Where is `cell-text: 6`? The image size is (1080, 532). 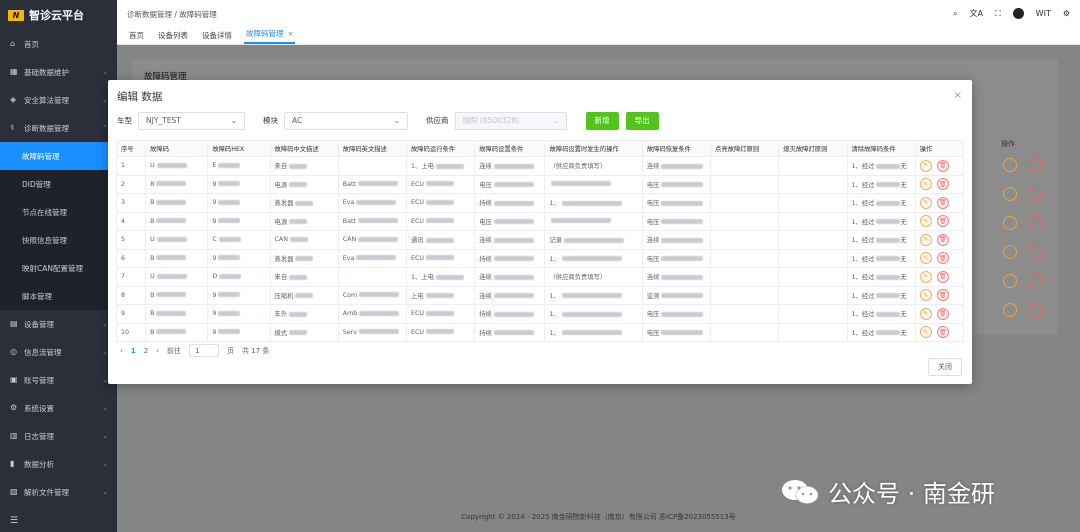 cell-text: 6 is located at coordinates (123, 258).